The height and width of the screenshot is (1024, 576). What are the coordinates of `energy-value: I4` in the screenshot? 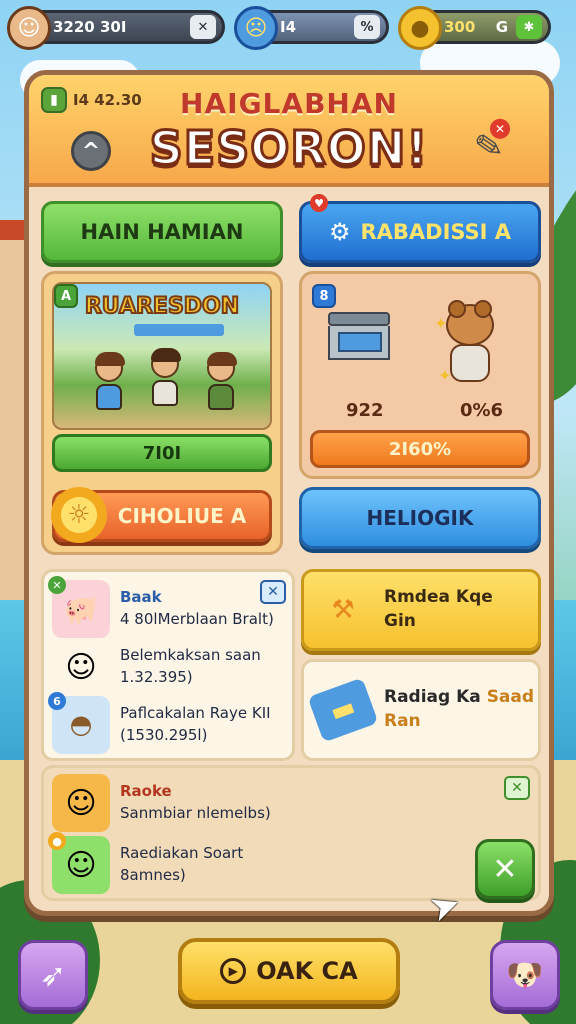 It's located at (288, 27).